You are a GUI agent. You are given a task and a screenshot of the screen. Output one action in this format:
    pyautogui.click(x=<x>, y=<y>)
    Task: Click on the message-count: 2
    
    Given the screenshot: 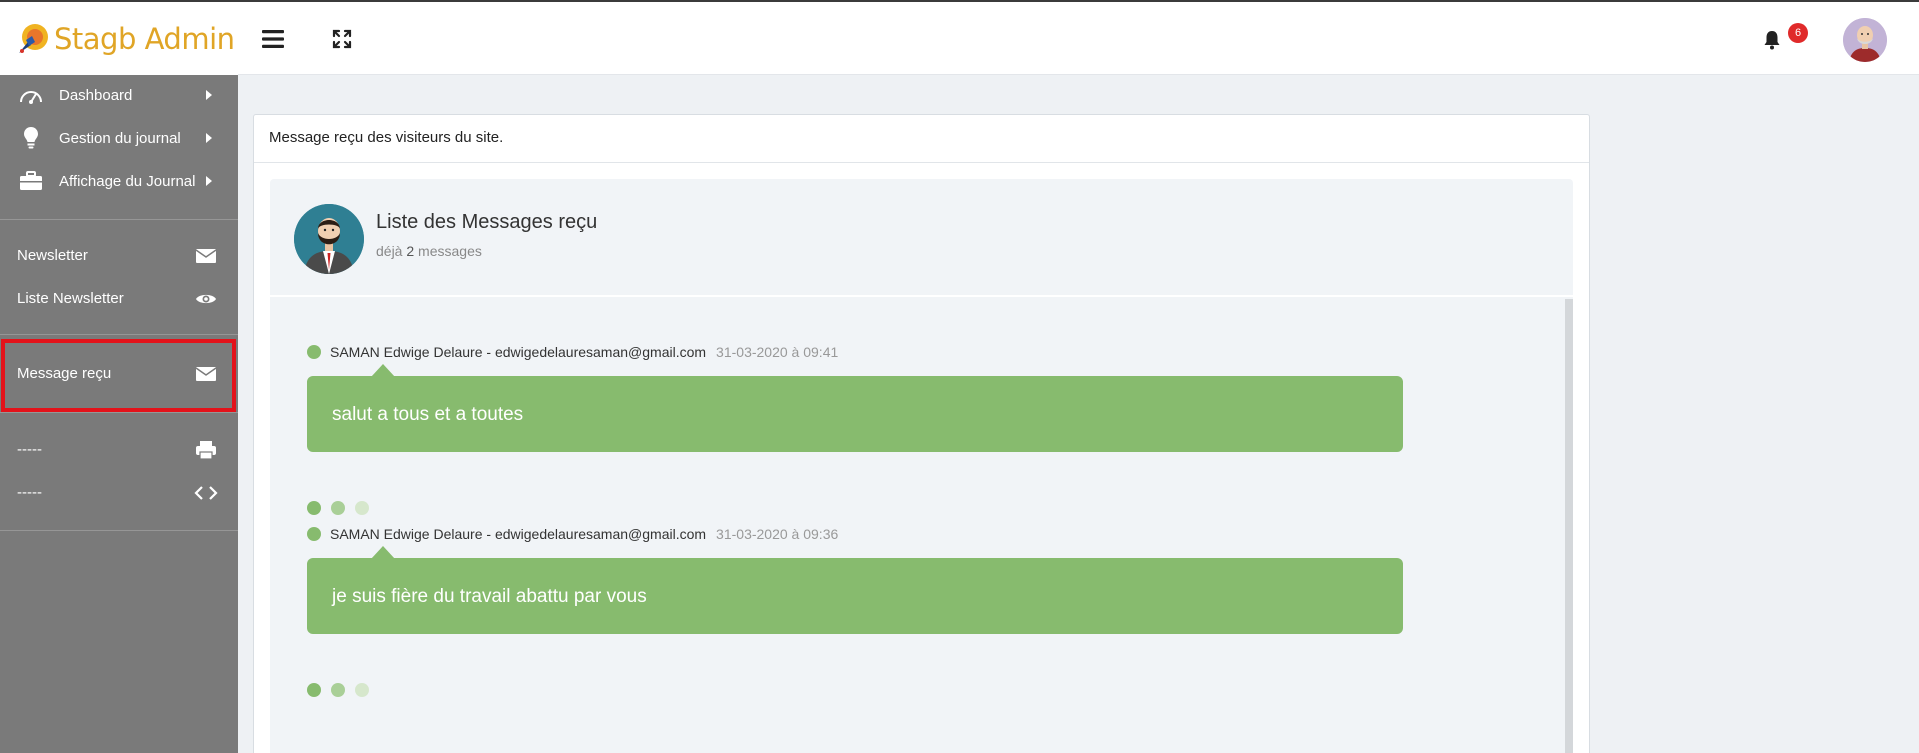 What is the action you would take?
    pyautogui.click(x=410, y=251)
    